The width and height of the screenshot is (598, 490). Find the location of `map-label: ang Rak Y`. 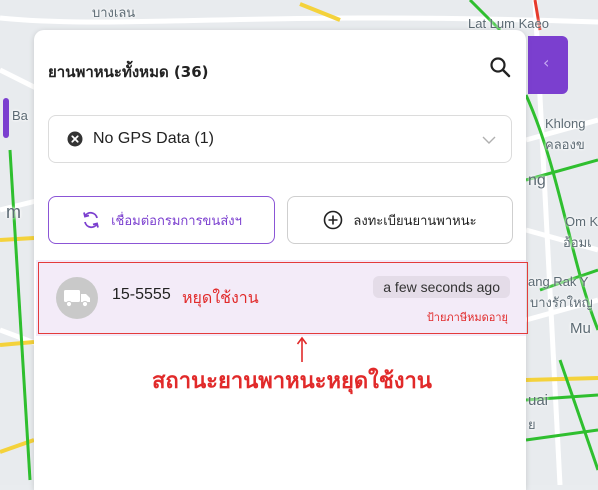

map-label: ang Rak Y is located at coordinates (558, 281).